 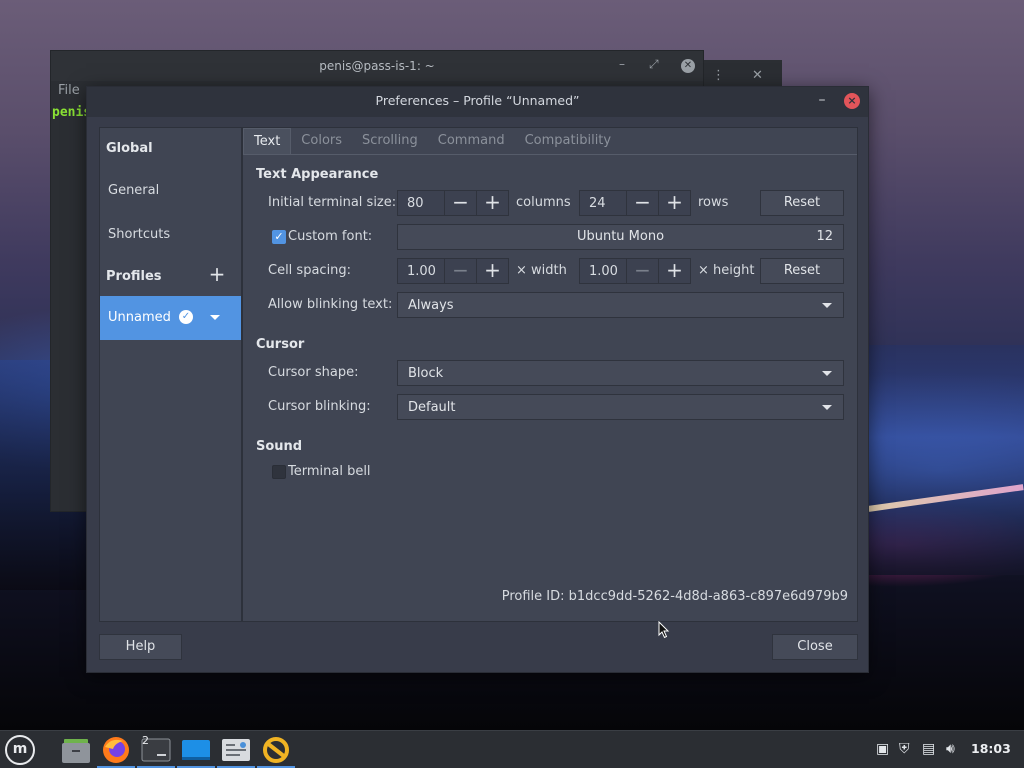 I want to click on cursor-blinking-label: Cursor blinking:, so click(x=319, y=406).